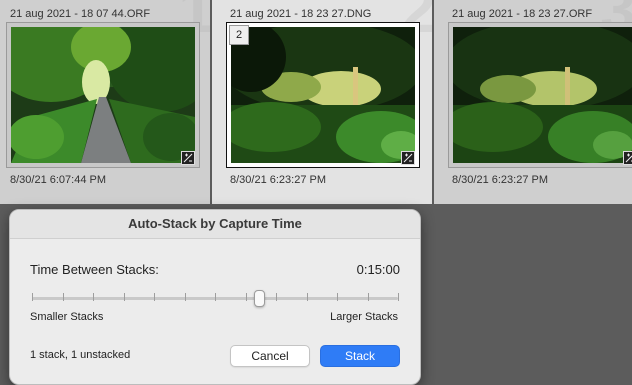 This screenshot has height=385, width=632. Describe the element at coordinates (364, 317) in the screenshot. I see `larger-stacks-label: Larger Stacks` at that location.